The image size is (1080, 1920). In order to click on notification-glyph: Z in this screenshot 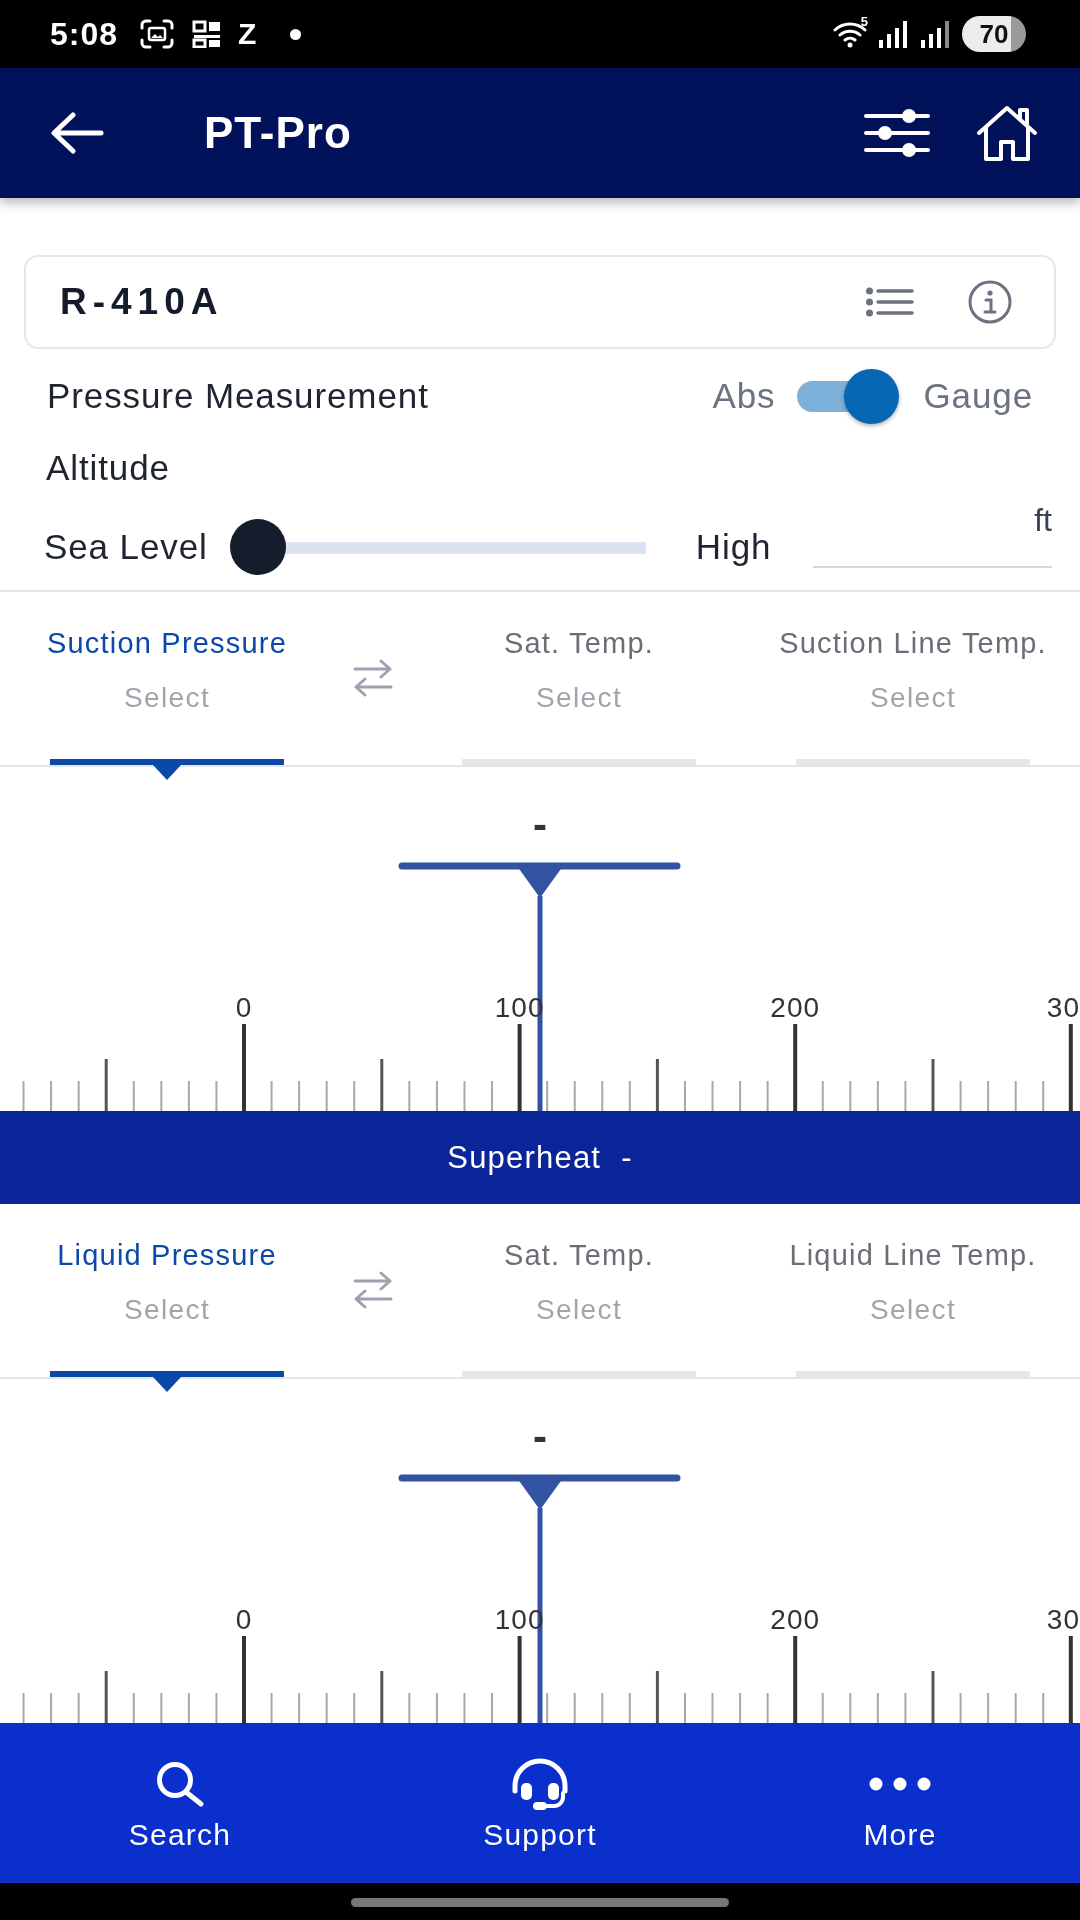, I will do `click(247, 34)`.